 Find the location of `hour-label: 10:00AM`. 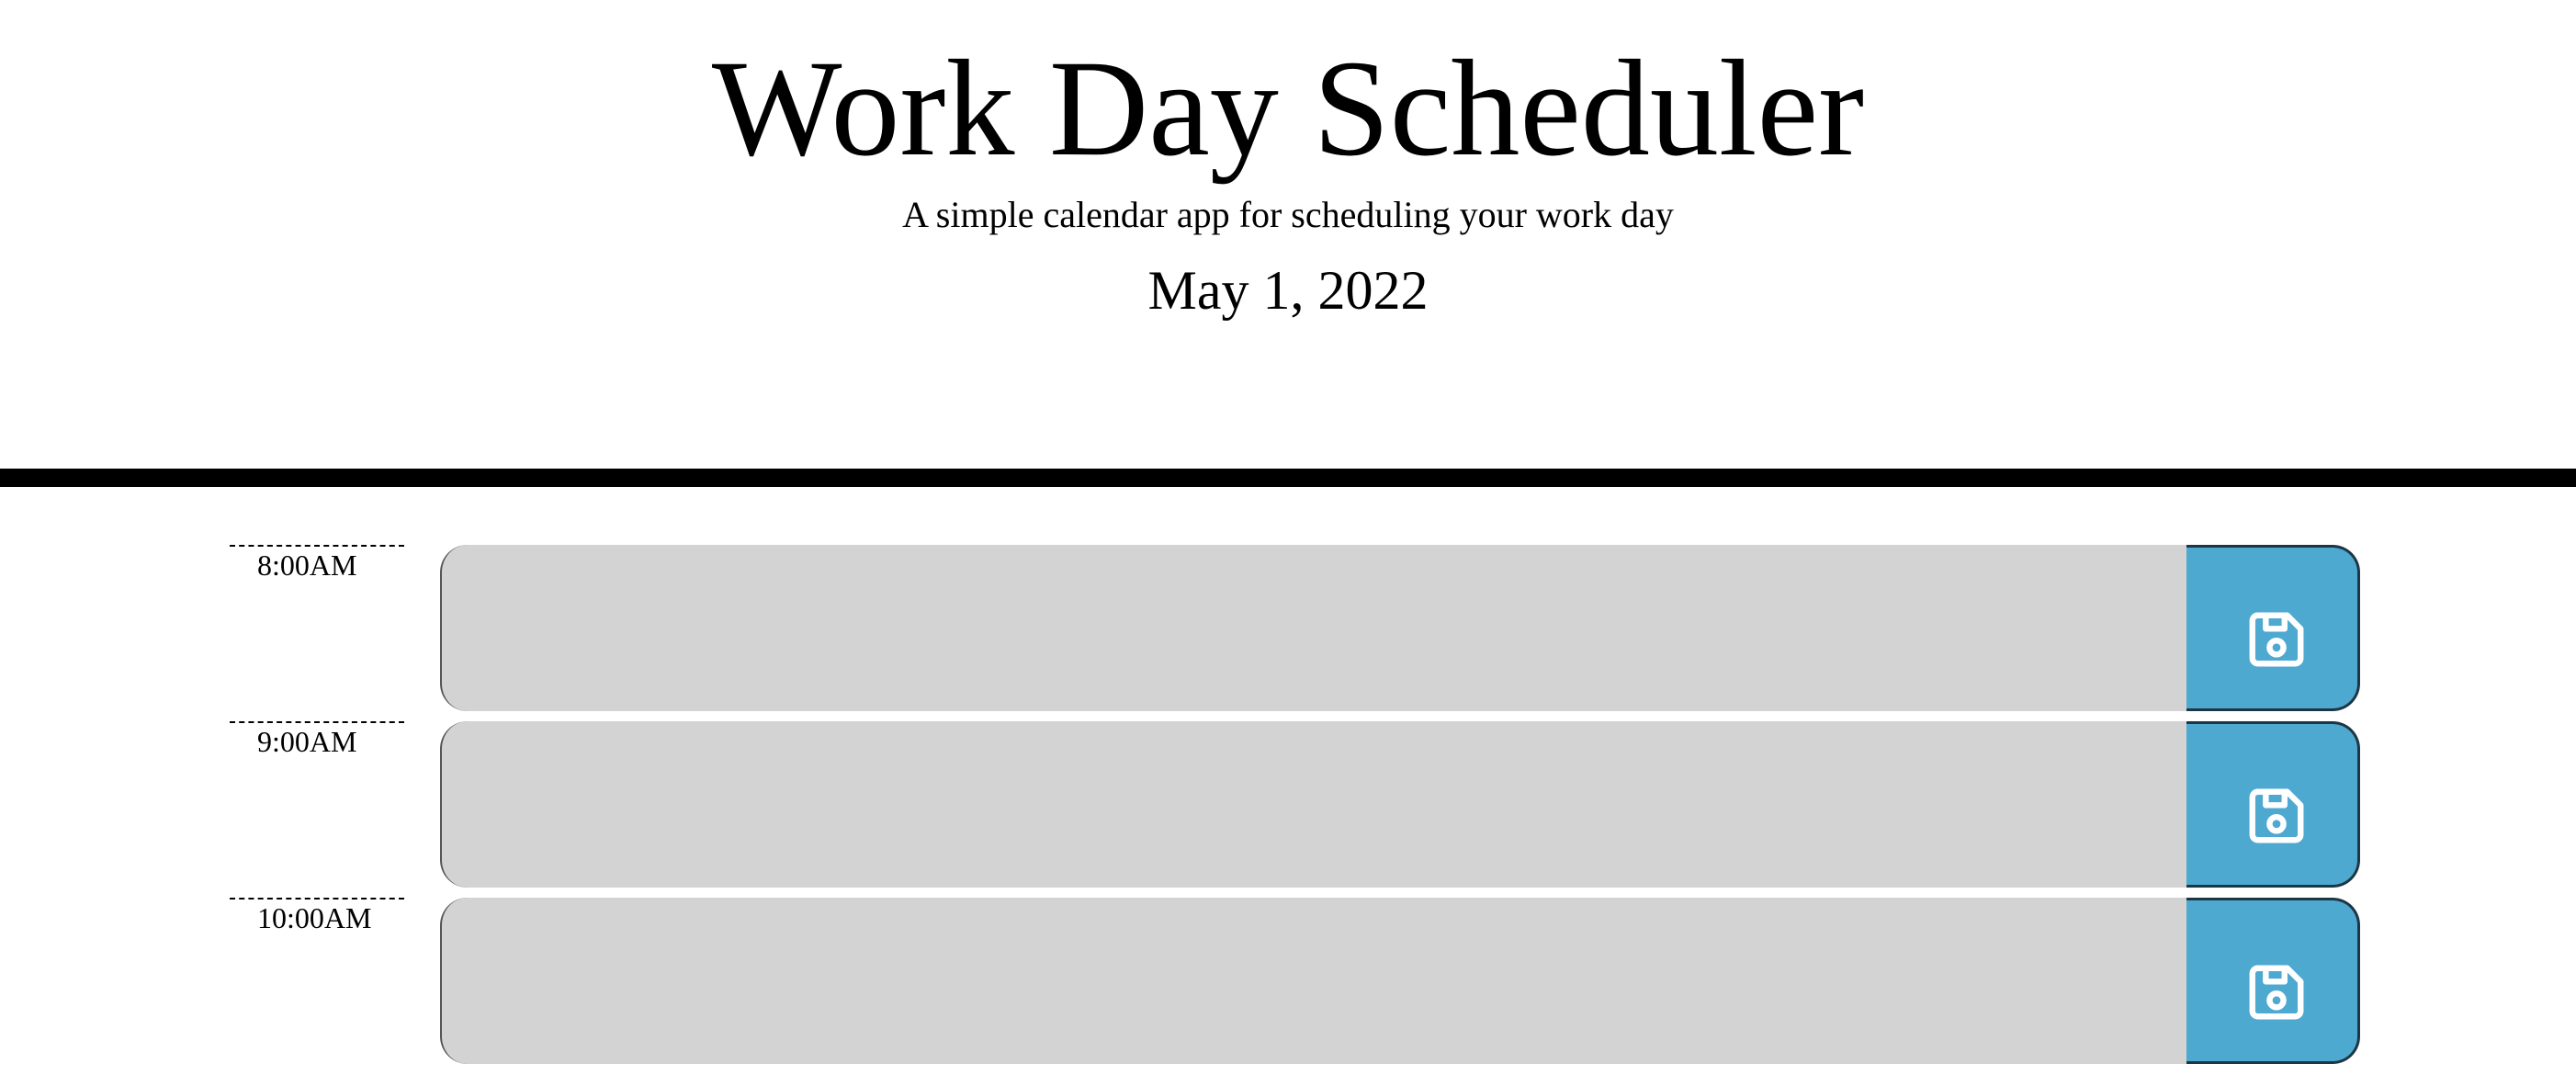

hour-label: 10:00AM is located at coordinates (317, 915).